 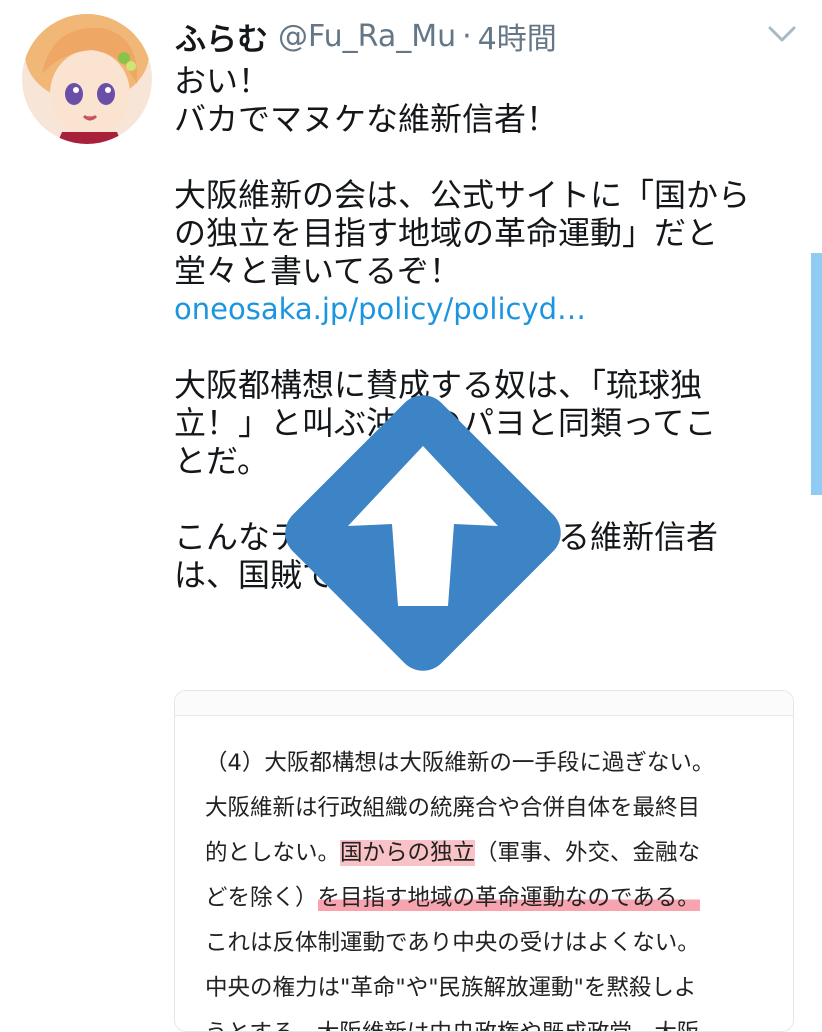 I want to click on tweet-header: ふらむ @Fu_Ra_Mu · 4時間, so click(x=366, y=36).